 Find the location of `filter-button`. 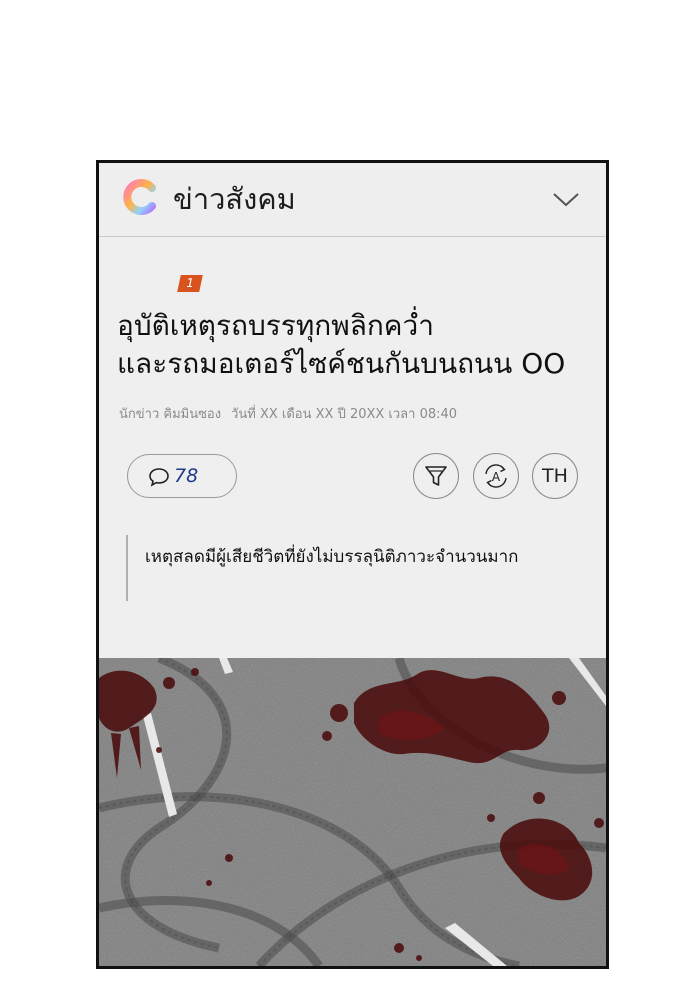

filter-button is located at coordinates (436, 476).